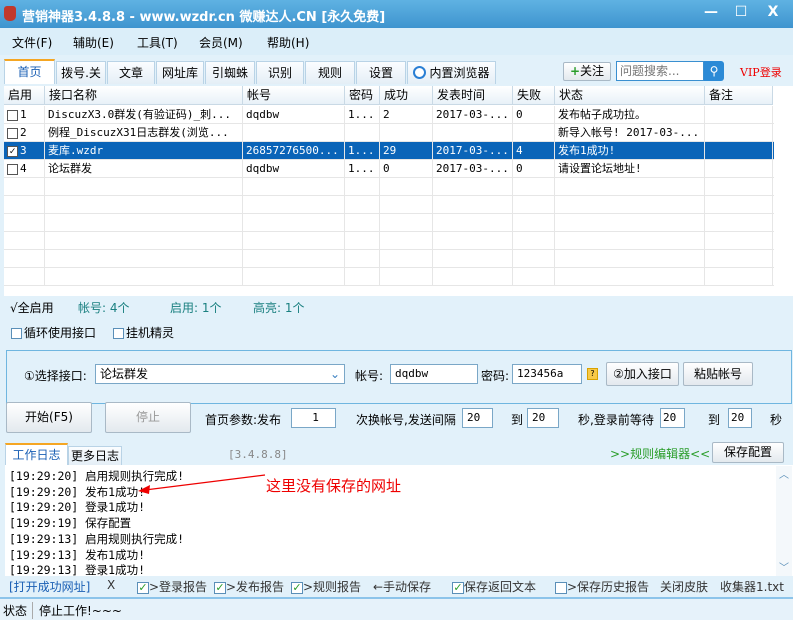  What do you see at coordinates (381, 72) in the screenshot?
I see `tab-settings: 设置` at bounding box center [381, 72].